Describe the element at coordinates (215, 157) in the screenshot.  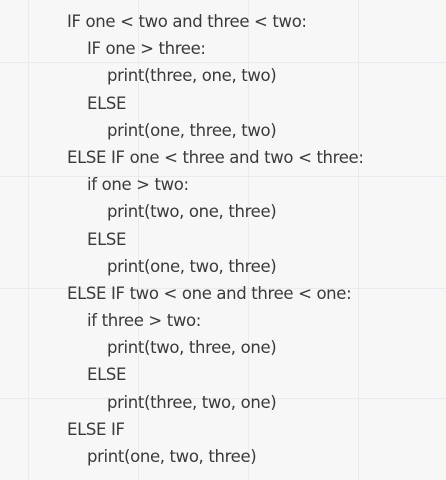
I see `code-line: ELSE IF one < three and two < three:` at that location.